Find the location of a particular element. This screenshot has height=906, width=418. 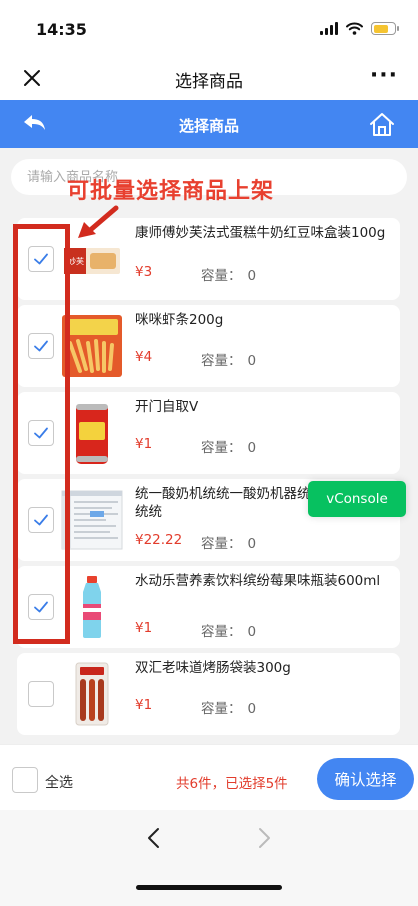

product-name: 咪咪虾条200g is located at coordinates (179, 320).